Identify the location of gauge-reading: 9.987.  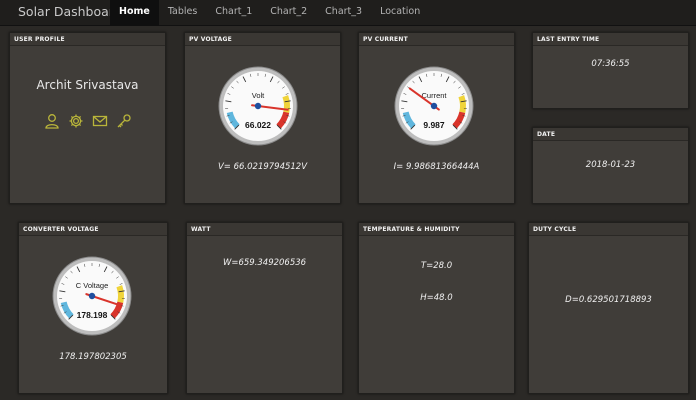
(434, 125).